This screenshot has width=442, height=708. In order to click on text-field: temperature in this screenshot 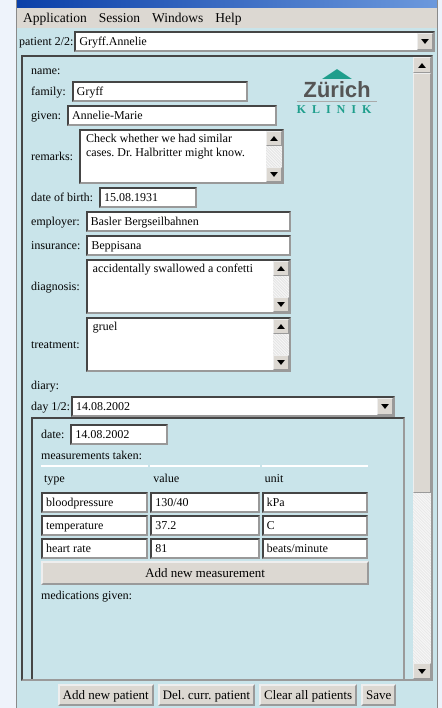, I will do `click(94, 525)`.